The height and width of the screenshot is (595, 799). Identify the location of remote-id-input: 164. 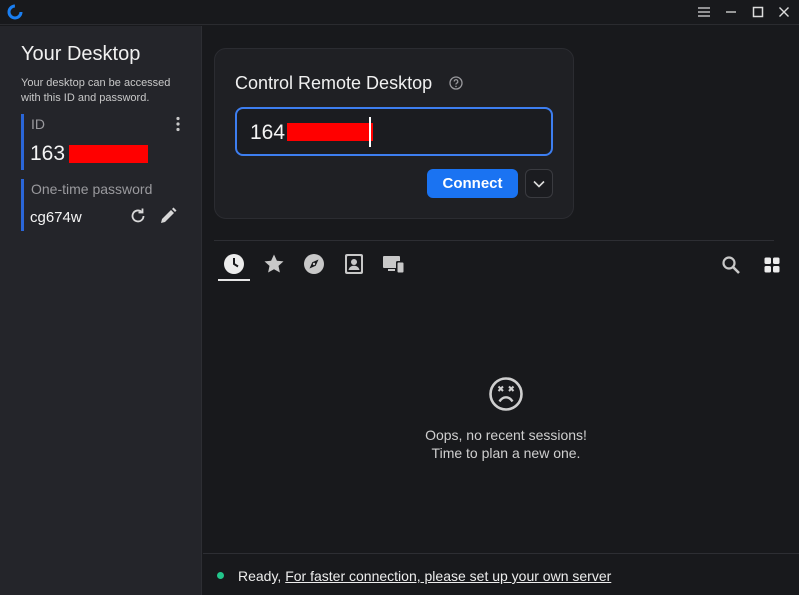
(394, 131).